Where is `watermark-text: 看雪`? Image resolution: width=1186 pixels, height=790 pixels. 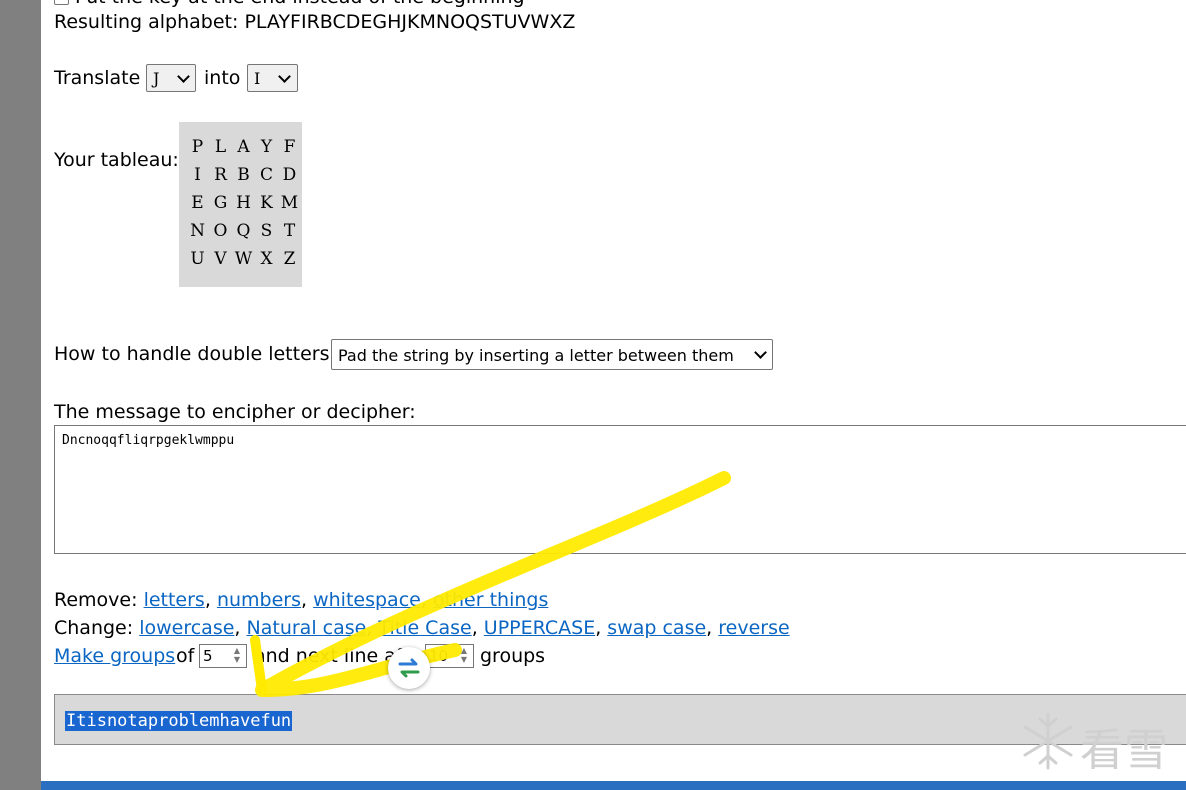 watermark-text: 看雪 is located at coordinates (1124, 750).